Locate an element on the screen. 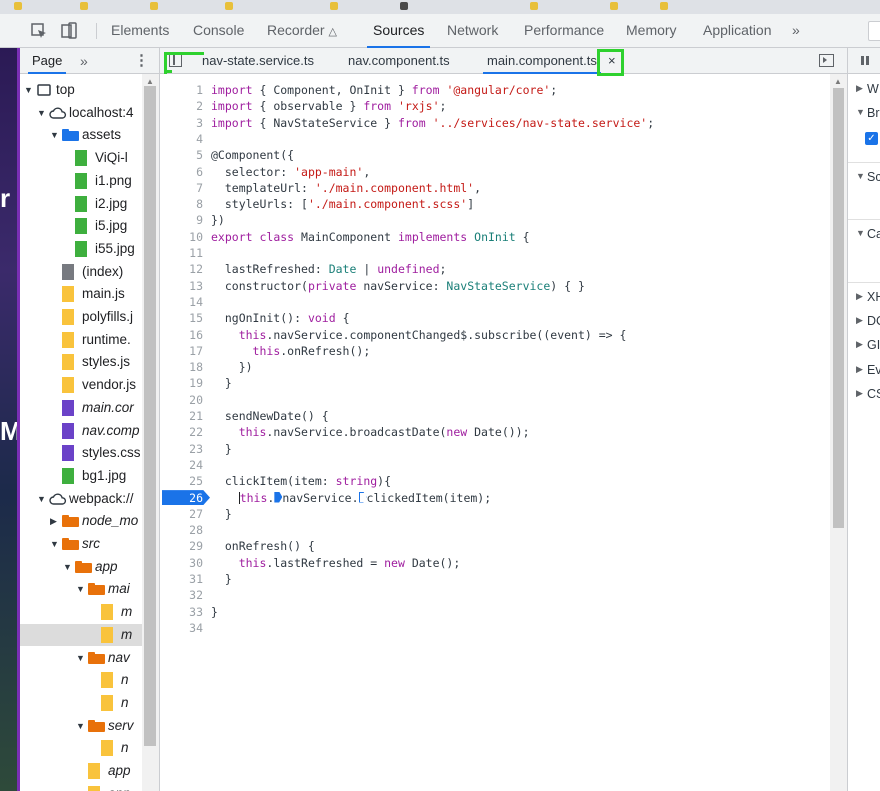 This screenshot has width=880, height=791. more-navigator-tabs-icon: » is located at coordinates (84, 61).